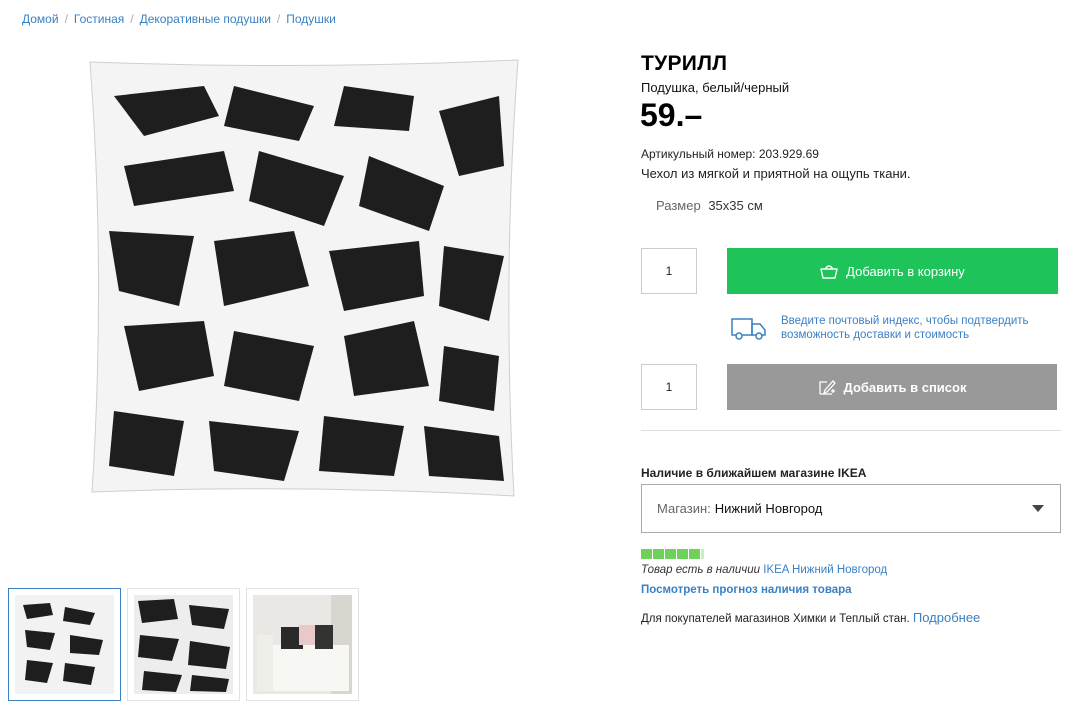 The image size is (1070, 714). Describe the element at coordinates (669, 387) in the screenshot. I see `list-quantity-input: 1` at that location.